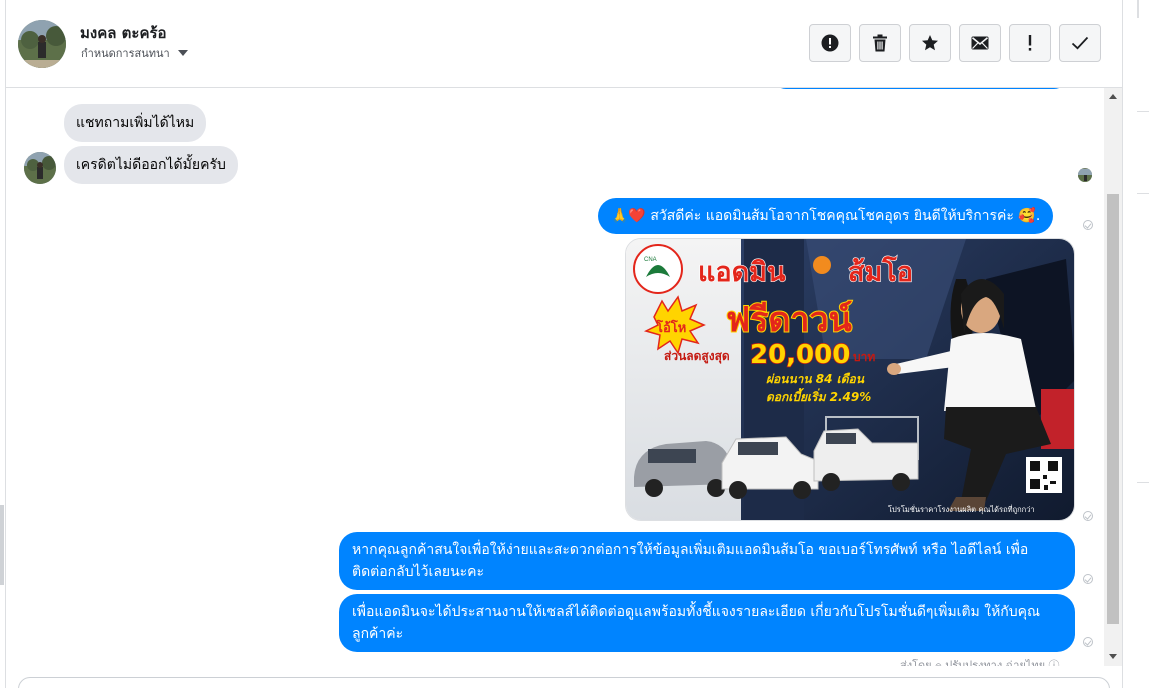  I want to click on scroll-up-arrow-icon, so click(1113, 96).